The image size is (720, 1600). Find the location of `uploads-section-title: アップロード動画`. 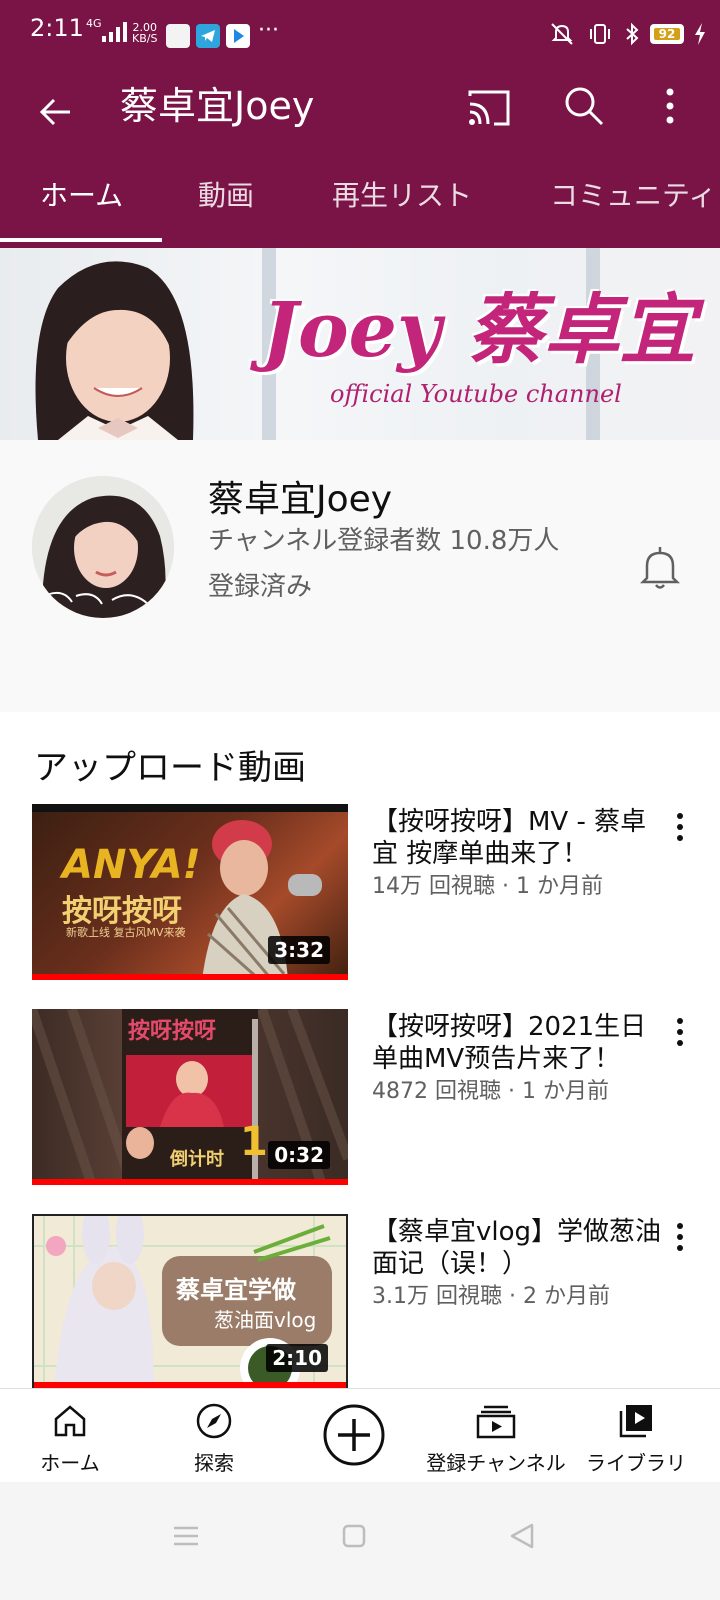

uploads-section-title: アップロード動画 is located at coordinates (170, 768).